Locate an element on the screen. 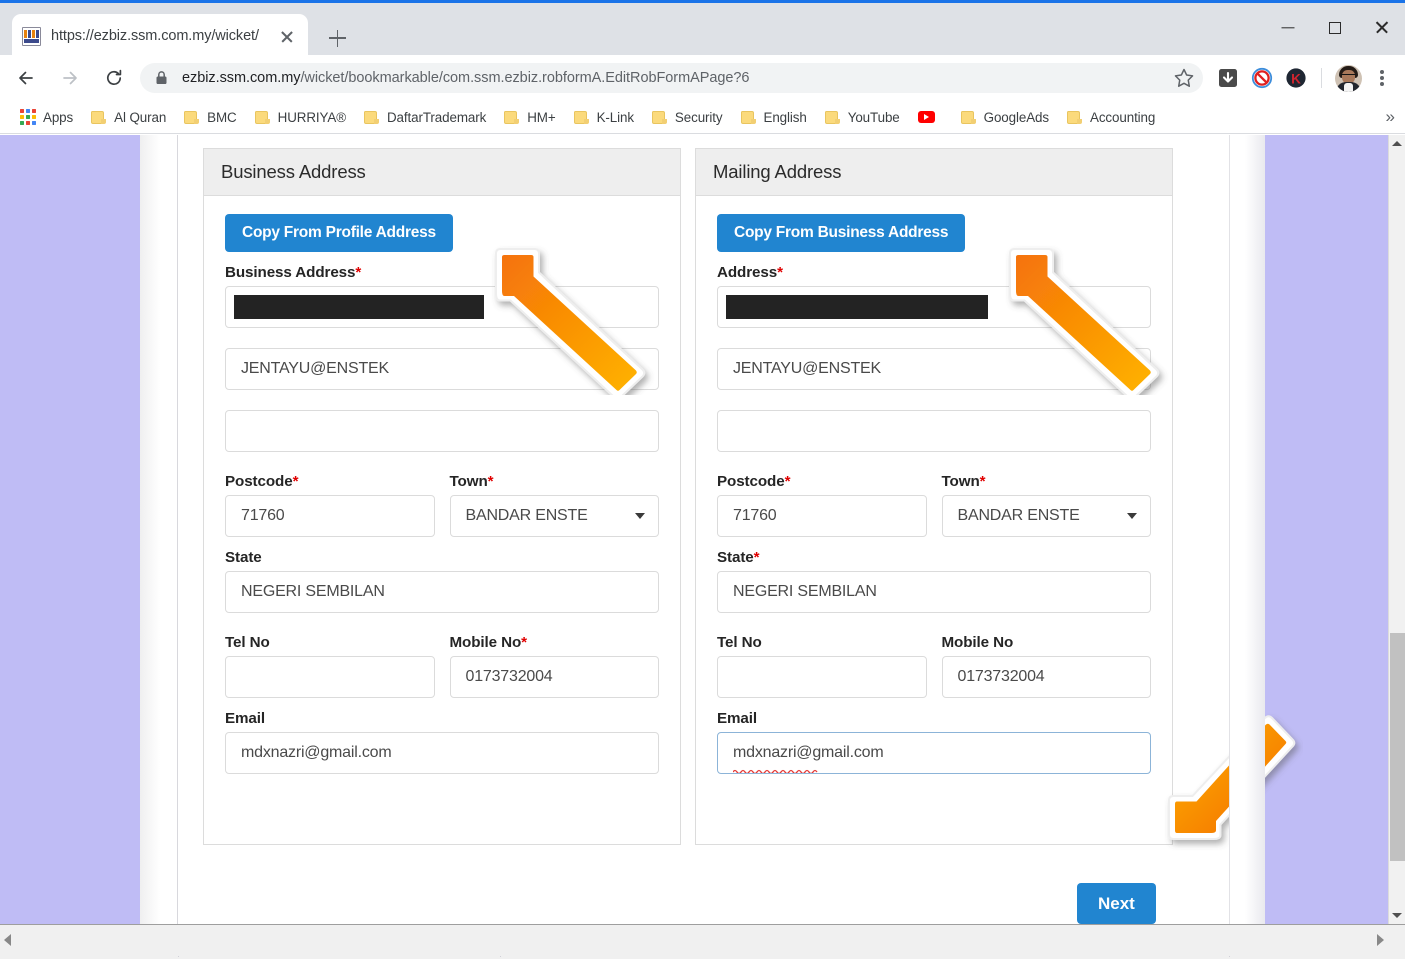 The width and height of the screenshot is (1405, 959). mailing-postcode-input is located at coordinates (822, 515).